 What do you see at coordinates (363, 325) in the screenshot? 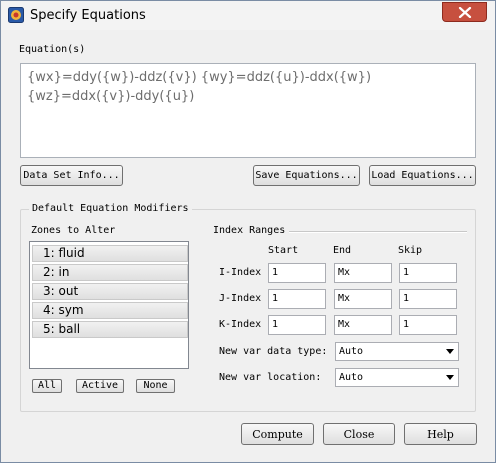
I see `k-end-field: Mx` at bounding box center [363, 325].